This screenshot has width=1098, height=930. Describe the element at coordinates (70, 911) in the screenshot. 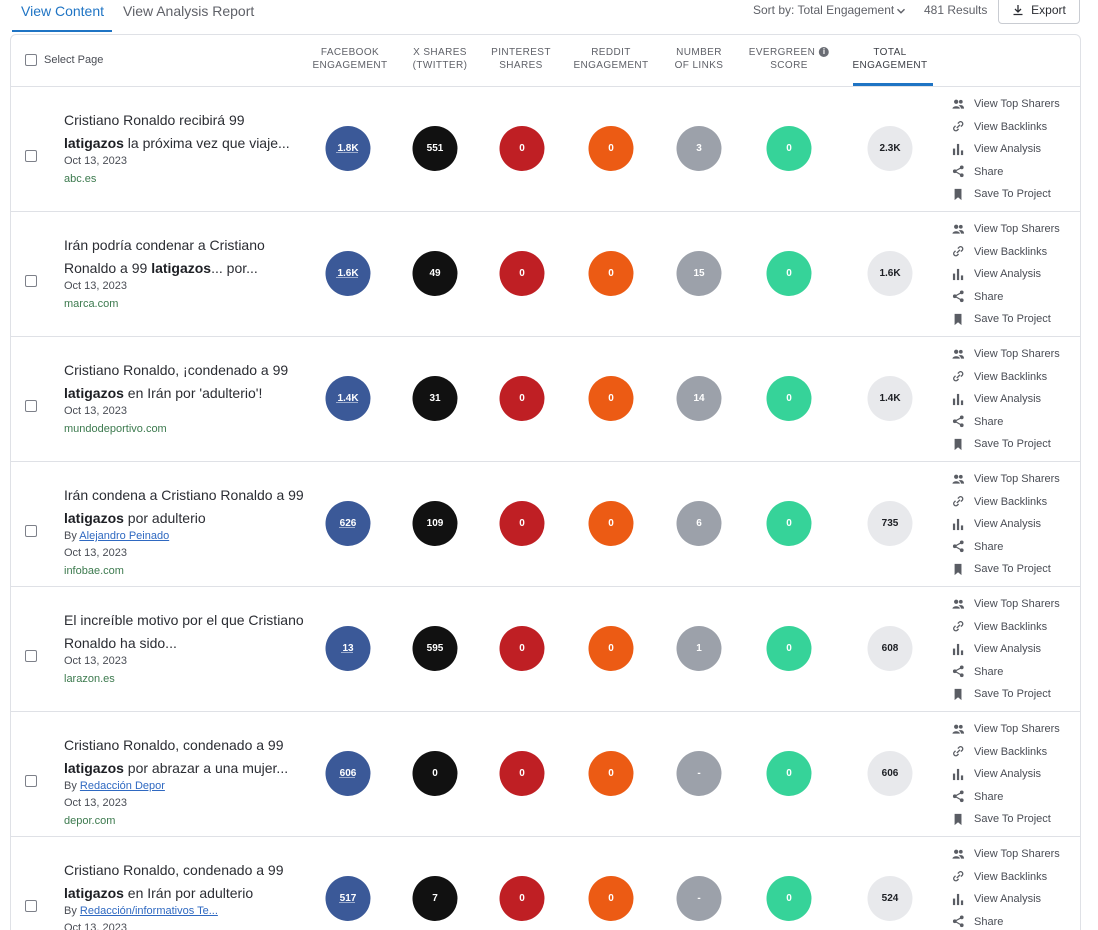

I see `author-prefix: By` at that location.